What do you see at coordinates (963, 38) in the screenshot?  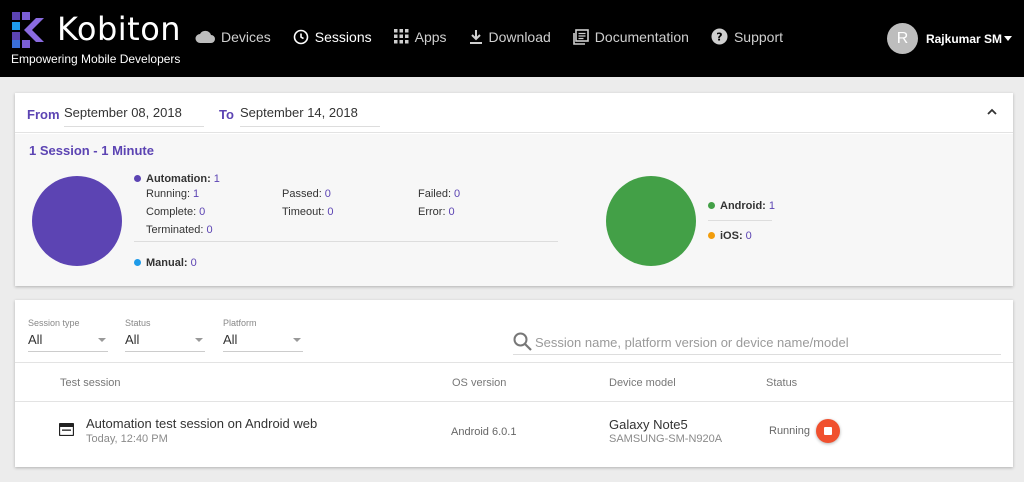 I see `user-name: Rajkumar SM` at bounding box center [963, 38].